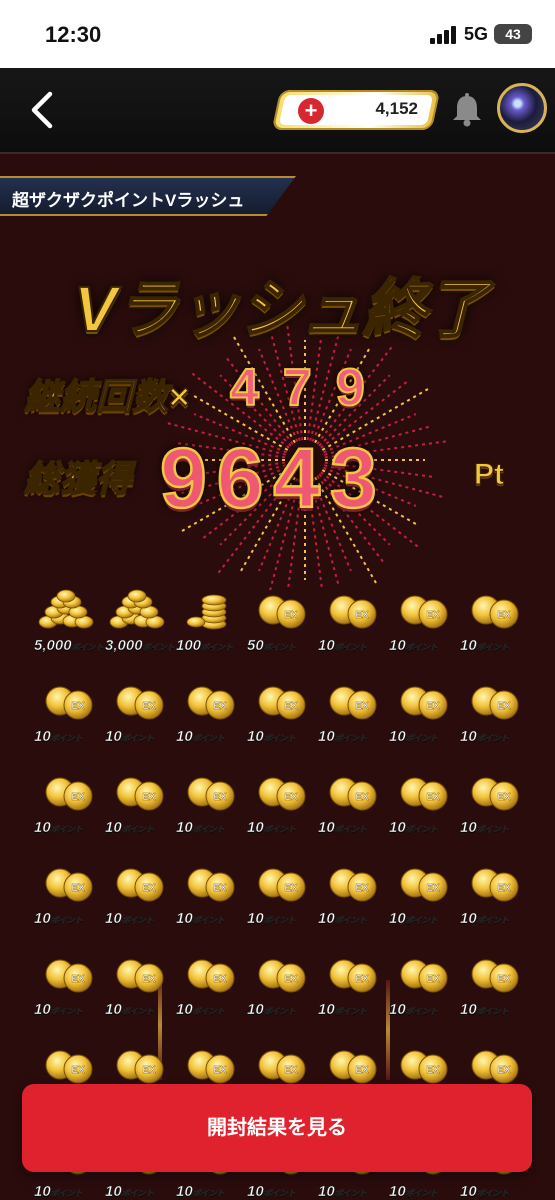 The image size is (555, 1200). What do you see at coordinates (309, 388) in the screenshot?
I see `streak-value: 479` at bounding box center [309, 388].